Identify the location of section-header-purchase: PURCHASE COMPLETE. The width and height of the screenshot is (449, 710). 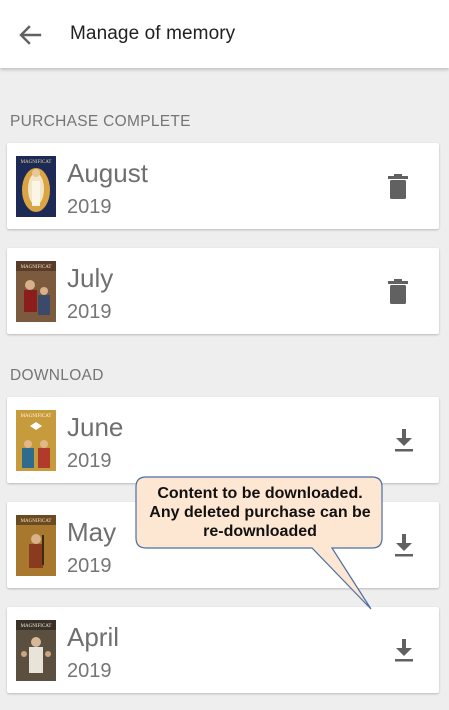
(100, 121).